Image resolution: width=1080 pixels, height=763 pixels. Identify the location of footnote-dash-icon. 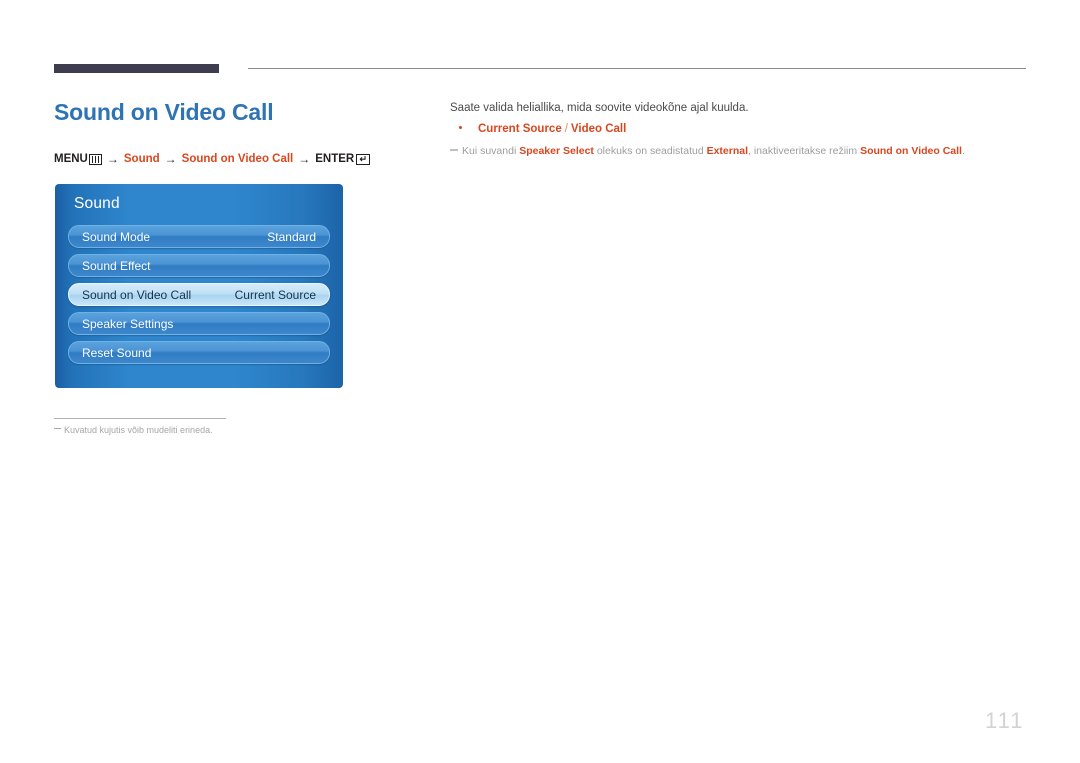
(57, 428).